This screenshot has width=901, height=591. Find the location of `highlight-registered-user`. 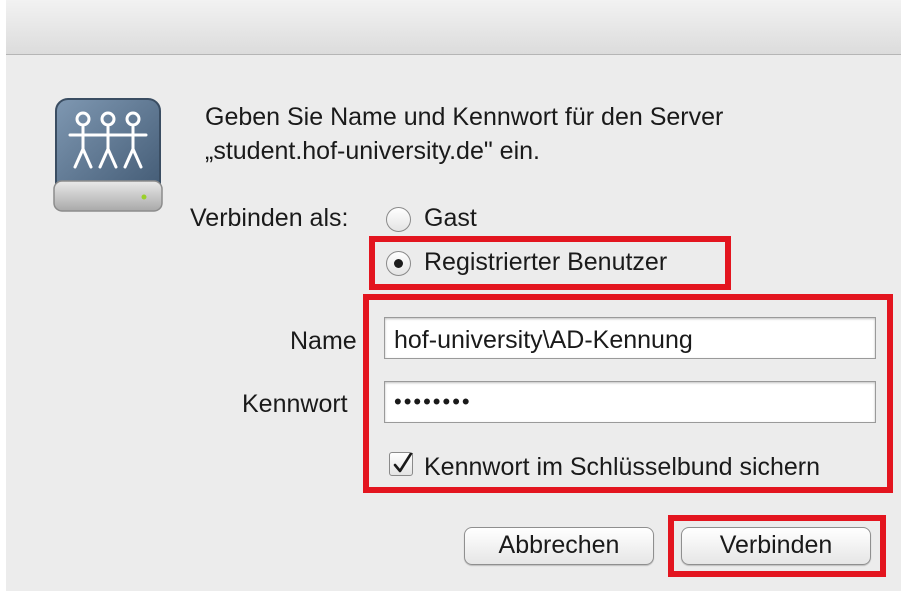

highlight-registered-user is located at coordinates (550, 263).